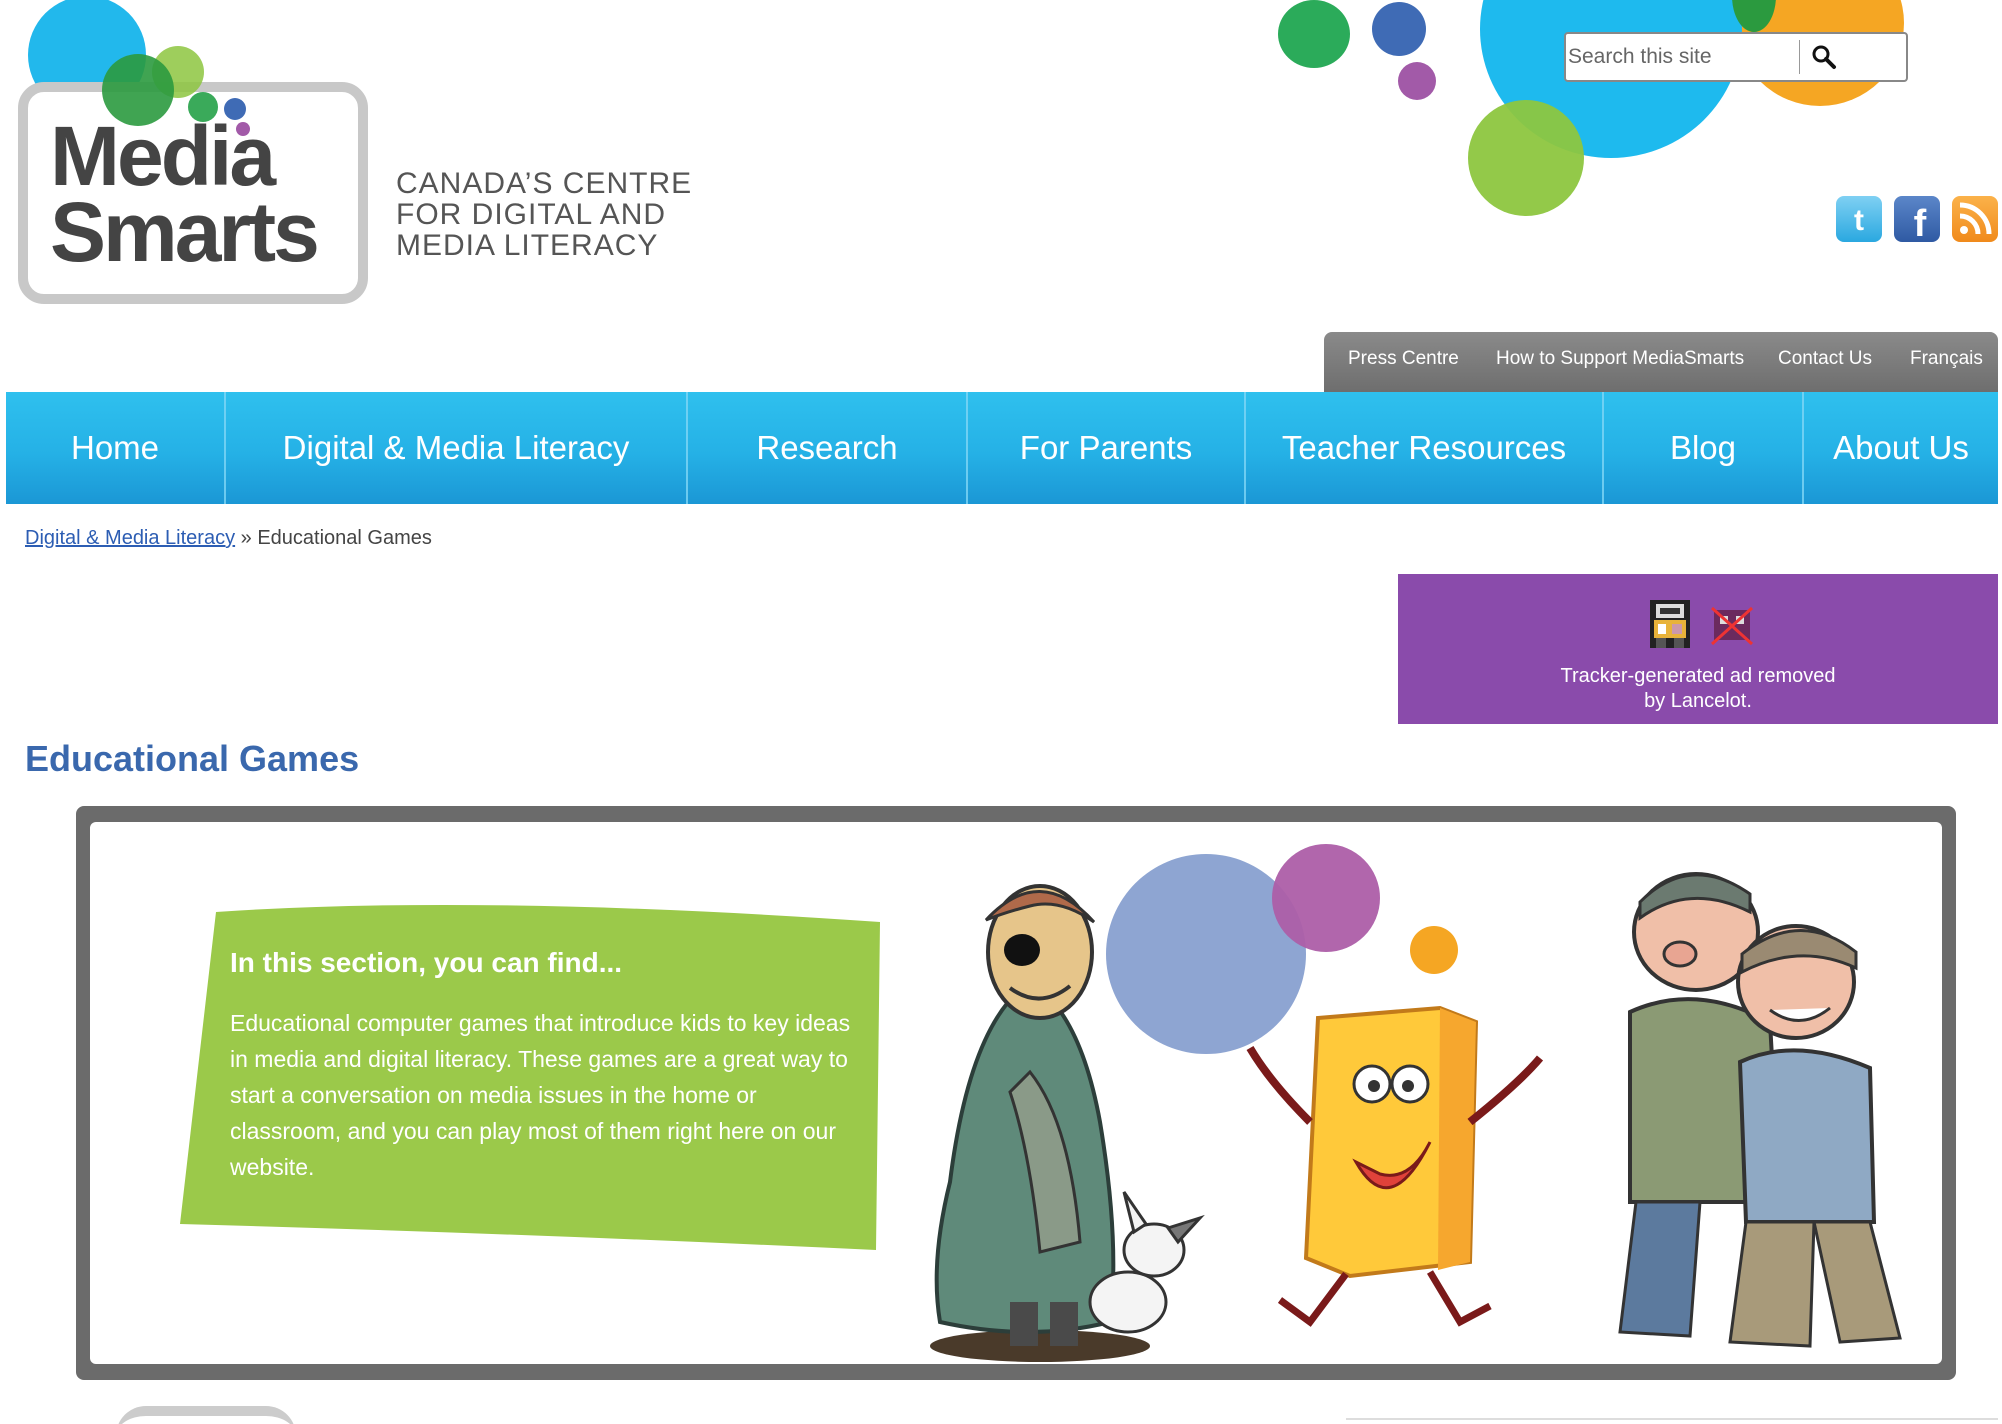 The height and width of the screenshot is (1424, 2002). I want to click on search-input, so click(1684, 57).